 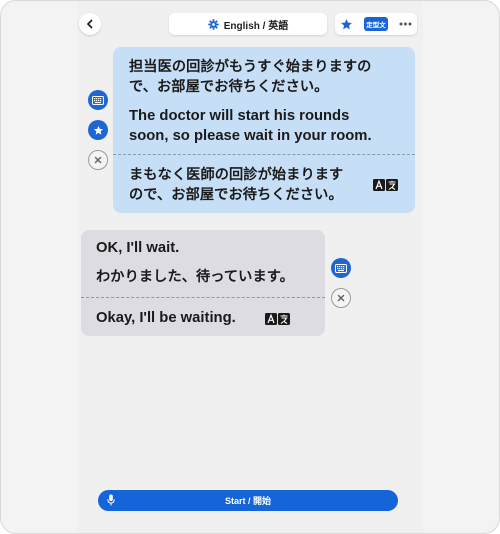 I want to click on back-translation-line: まもなく医師の回診が始まります, so click(x=236, y=175).